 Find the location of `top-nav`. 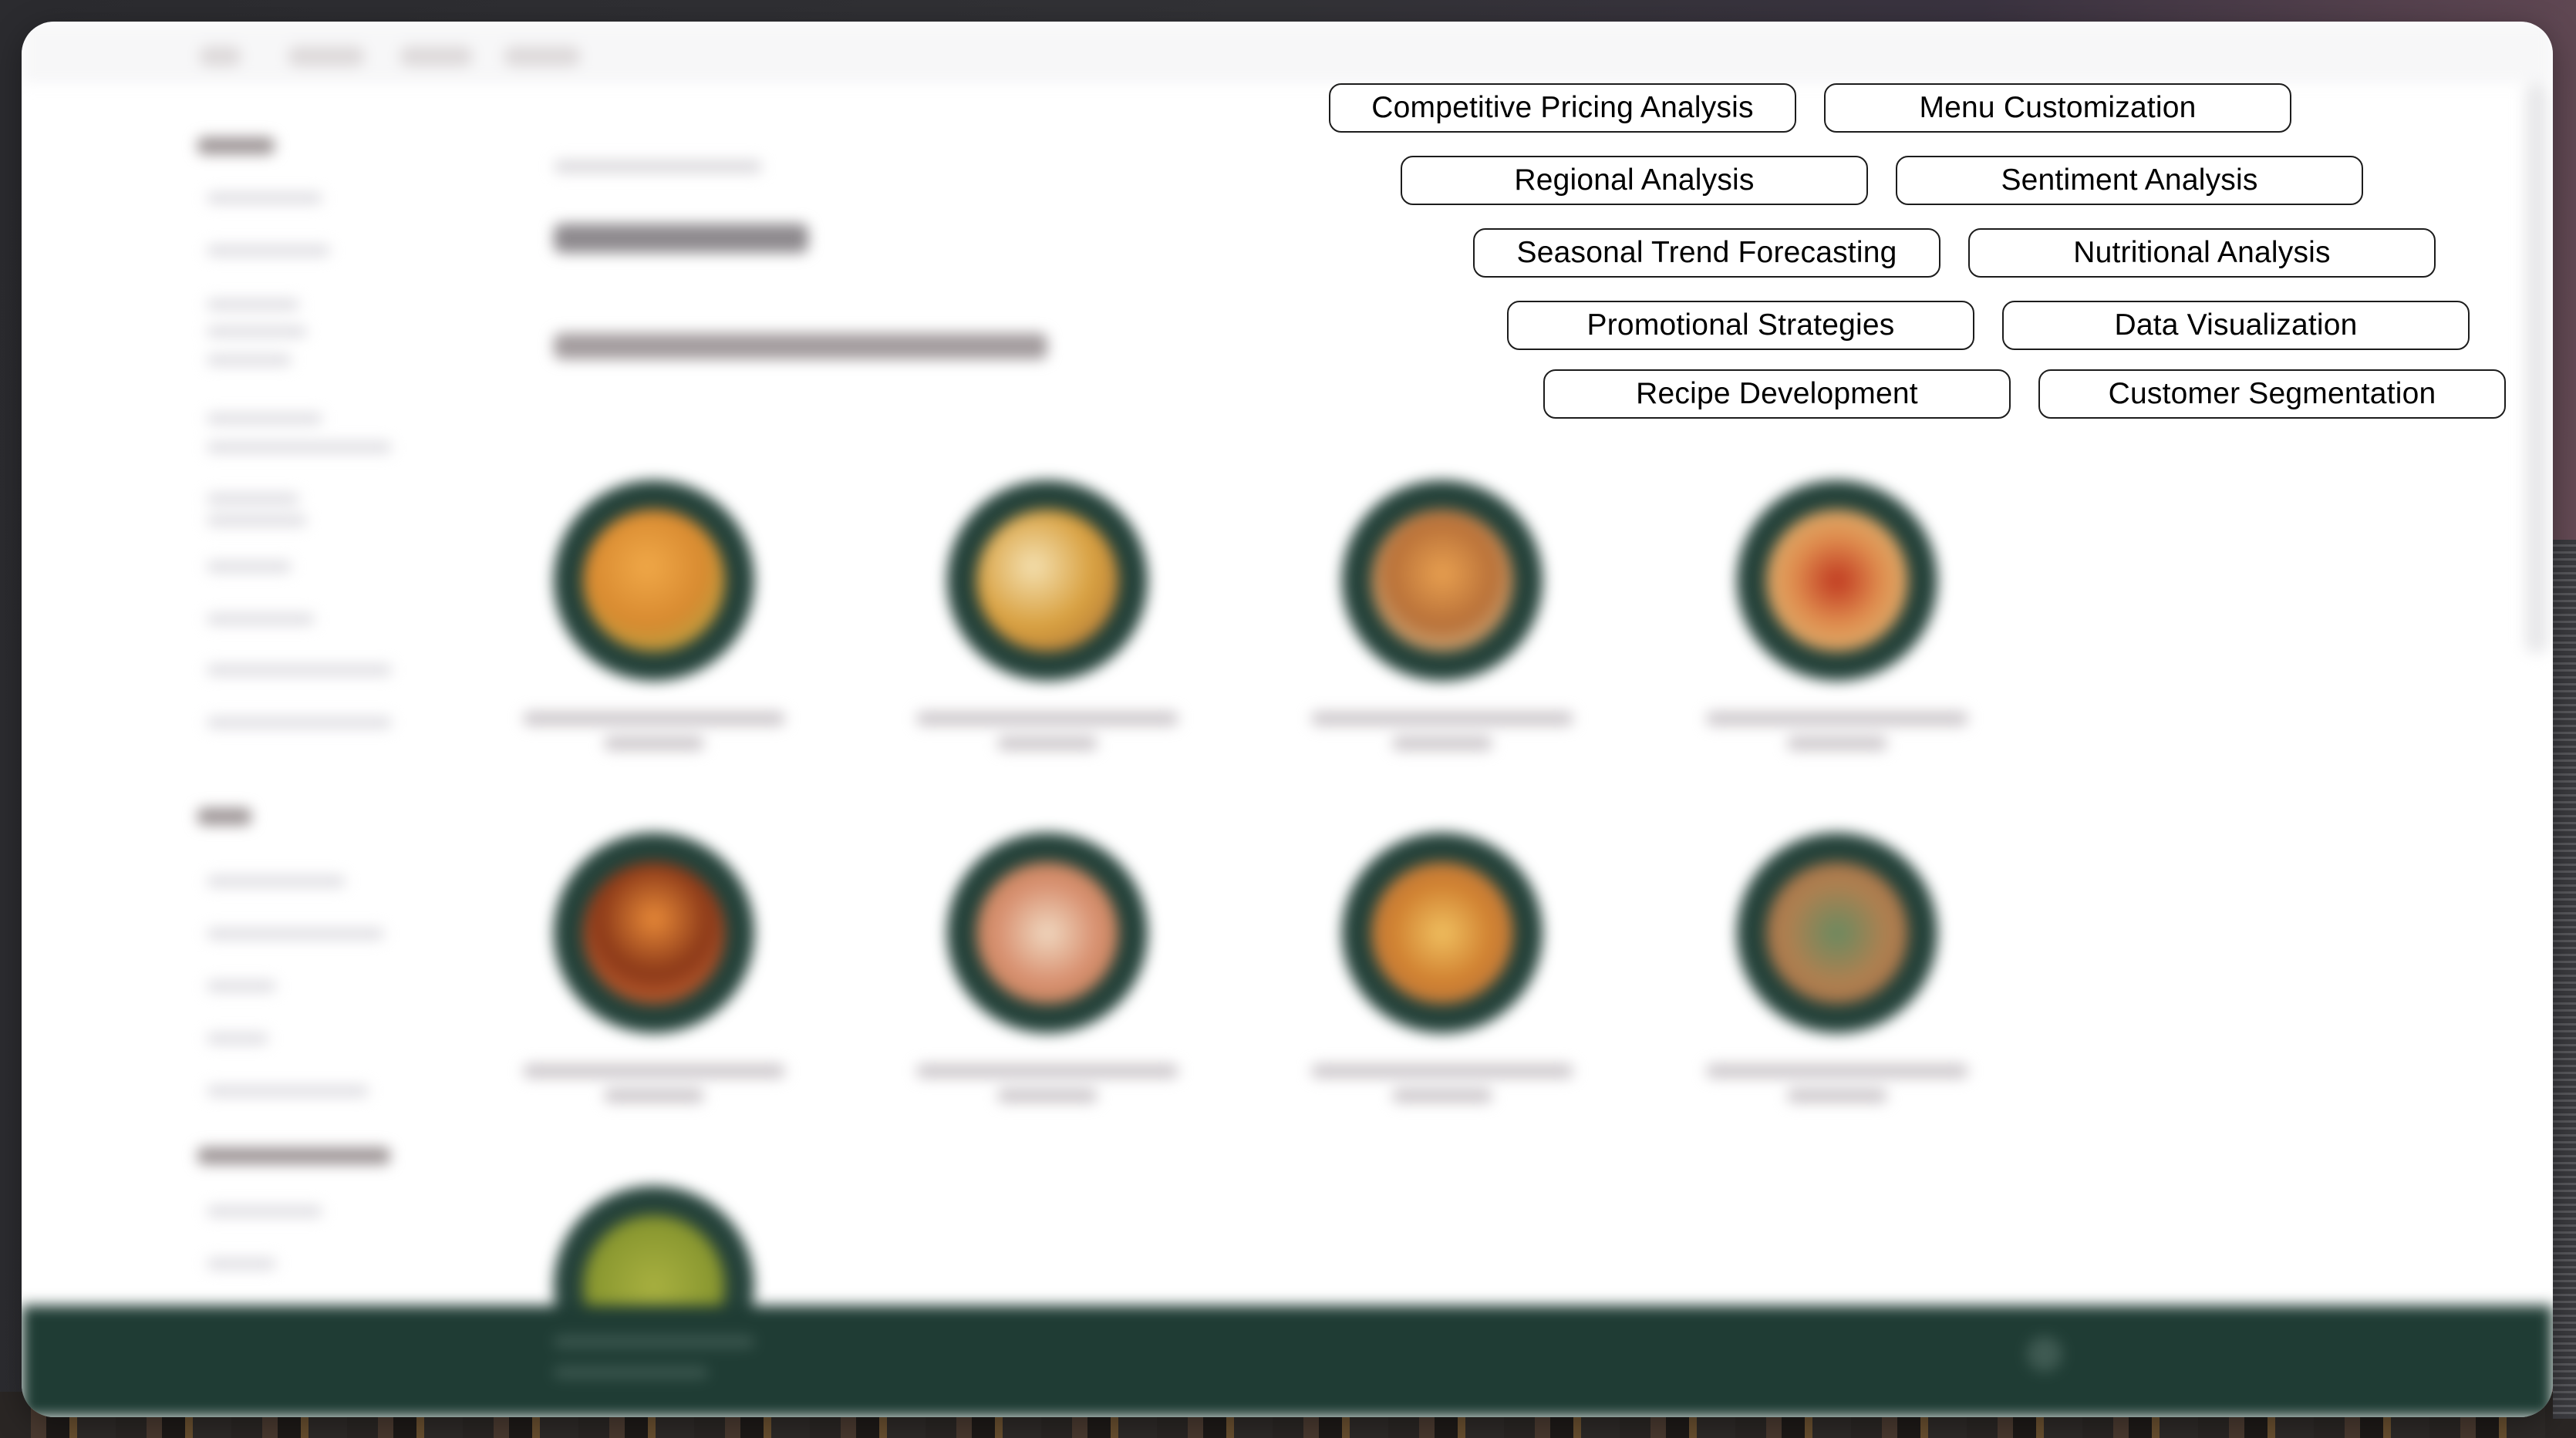

top-nav is located at coordinates (1287, 52).